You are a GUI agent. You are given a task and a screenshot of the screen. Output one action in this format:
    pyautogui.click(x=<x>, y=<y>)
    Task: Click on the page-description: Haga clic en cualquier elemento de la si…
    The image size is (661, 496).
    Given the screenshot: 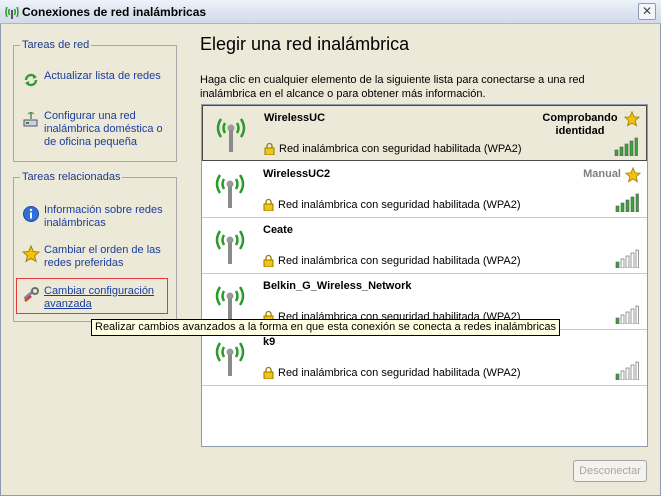 What is the action you would take?
    pyautogui.click(x=392, y=87)
    